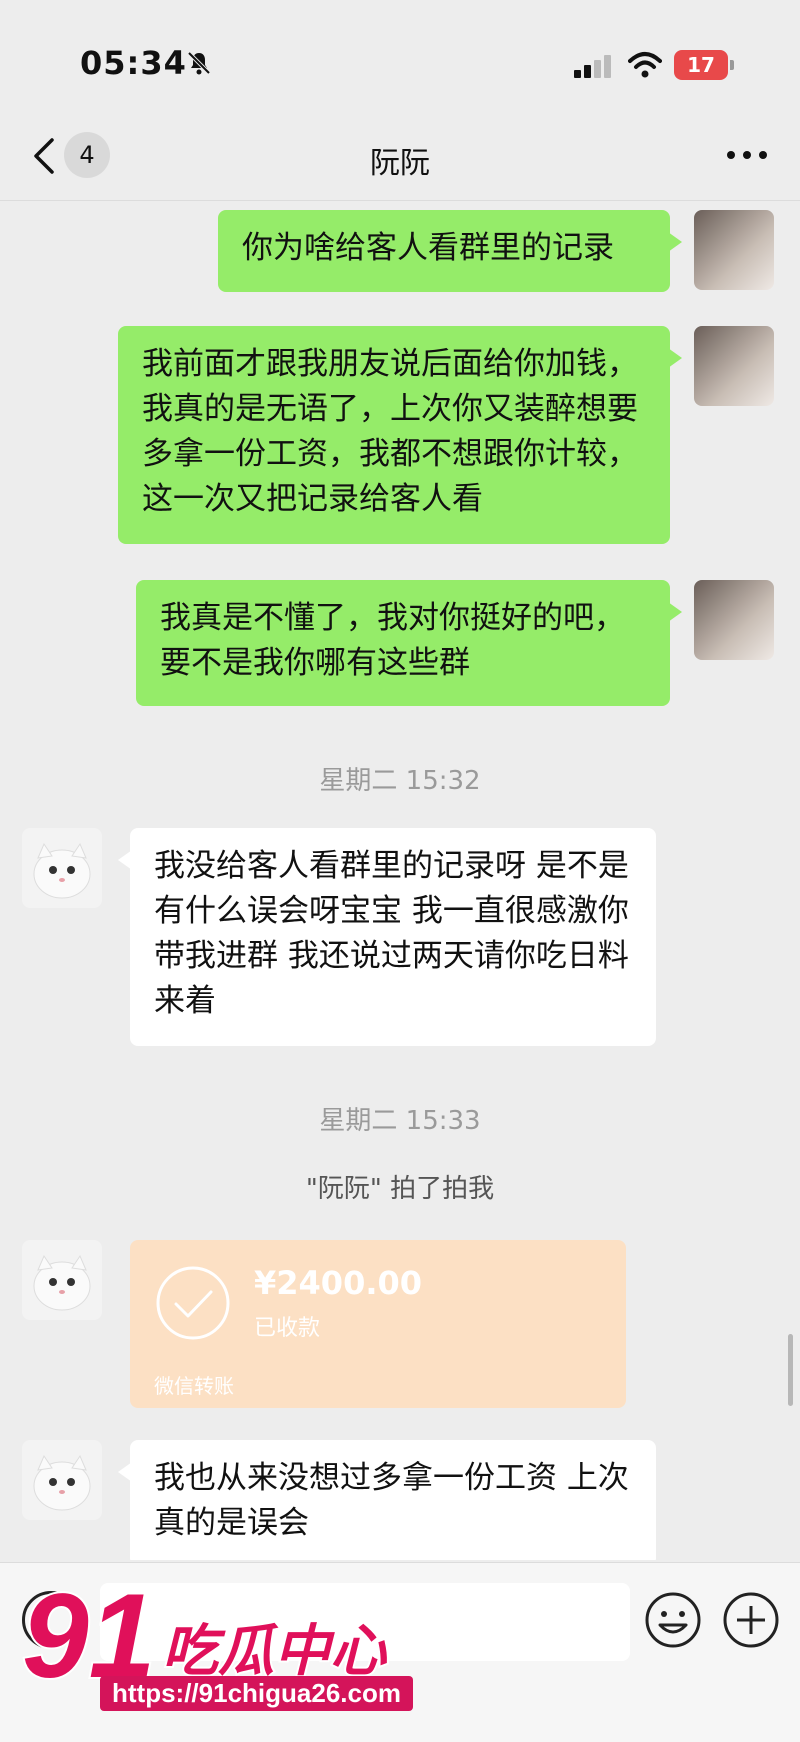 The width and height of the screenshot is (800, 1742). Describe the element at coordinates (751, 1620) in the screenshot. I see `plus-icon` at that location.